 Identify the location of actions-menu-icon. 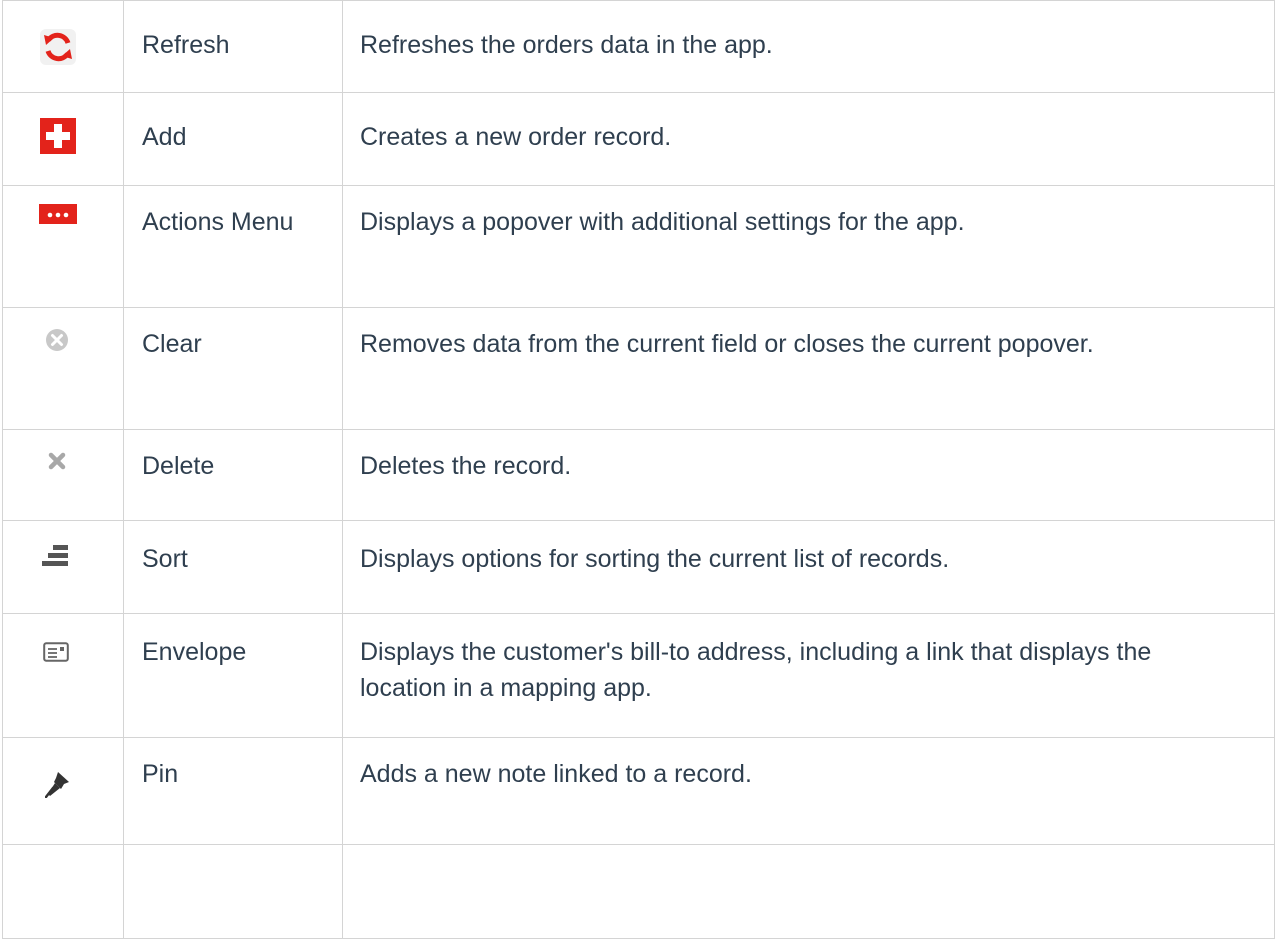
(58, 214).